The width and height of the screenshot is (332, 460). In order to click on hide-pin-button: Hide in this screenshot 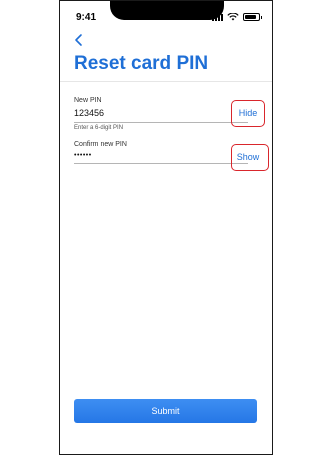, I will do `click(248, 113)`.